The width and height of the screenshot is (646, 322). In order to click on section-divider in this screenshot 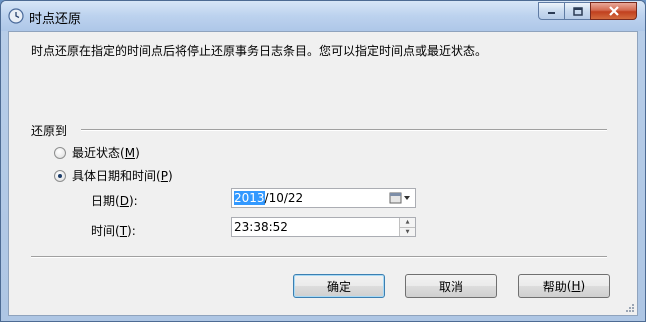, I will do `click(344, 130)`.